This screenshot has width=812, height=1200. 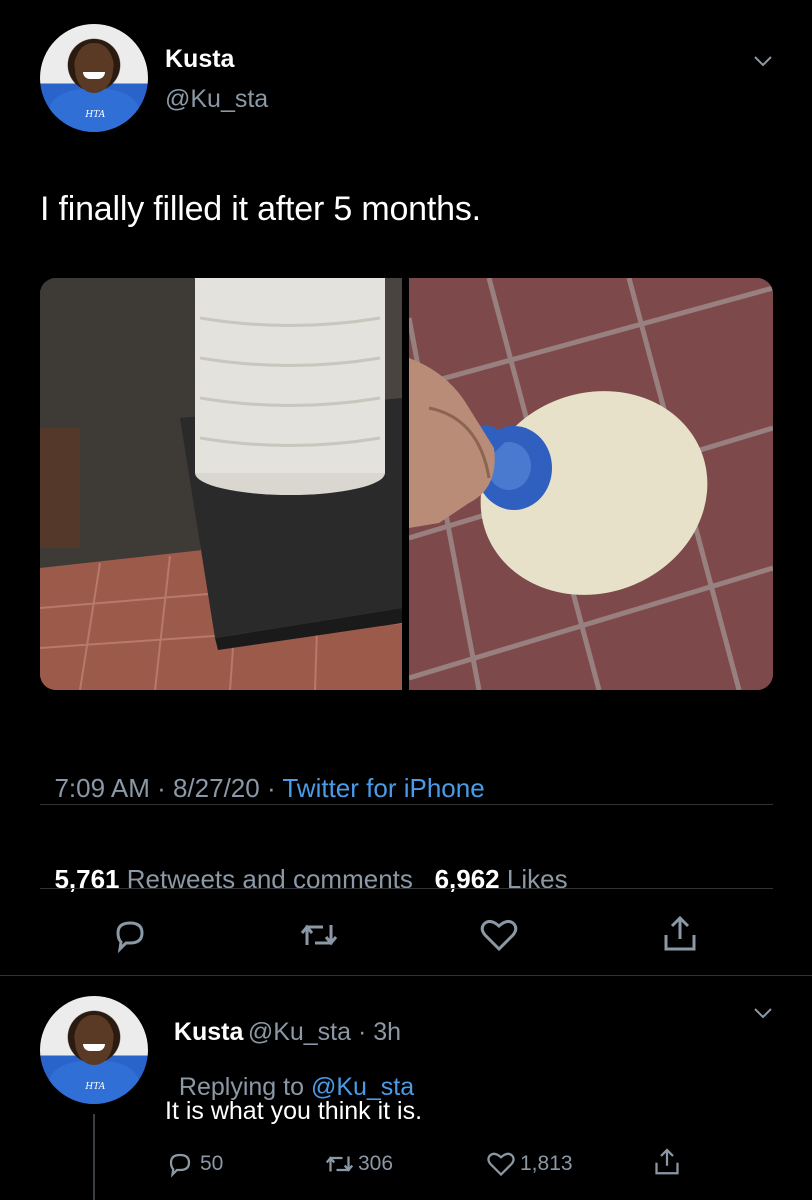 What do you see at coordinates (199, 59) in the screenshot?
I see `author-name: Kusta` at bounding box center [199, 59].